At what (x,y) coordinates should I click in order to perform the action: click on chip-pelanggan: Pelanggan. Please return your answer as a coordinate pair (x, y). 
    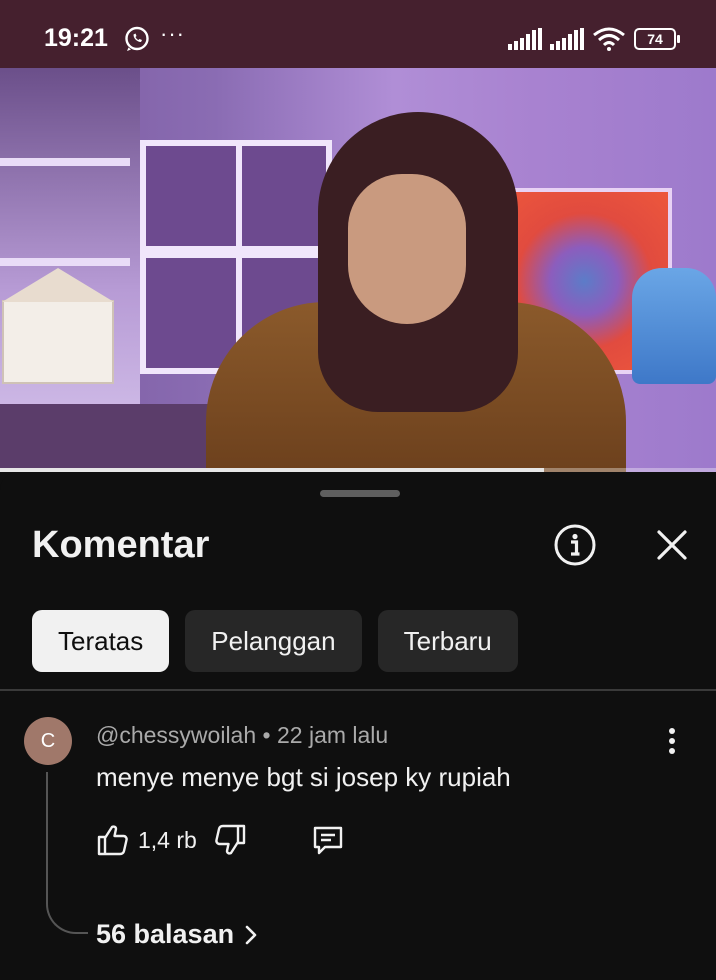
    Looking at the image, I should click on (273, 641).